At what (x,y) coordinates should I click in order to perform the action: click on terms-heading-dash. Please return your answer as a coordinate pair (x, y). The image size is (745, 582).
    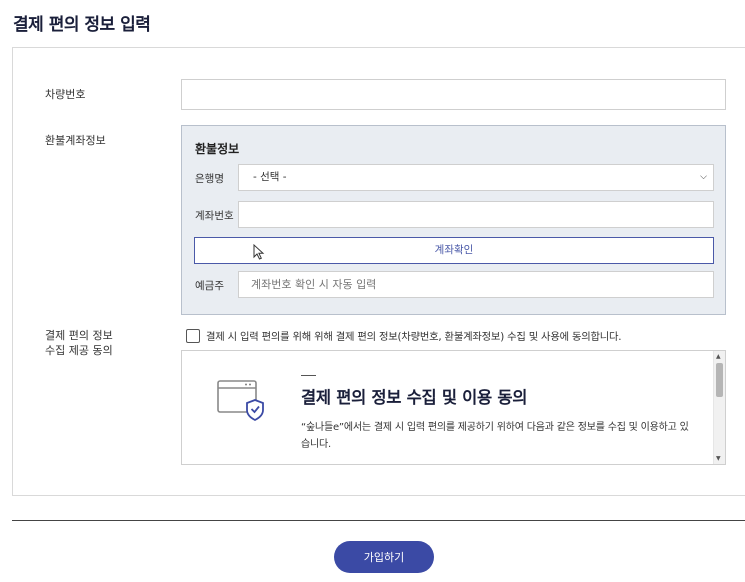
    Looking at the image, I should click on (308, 375).